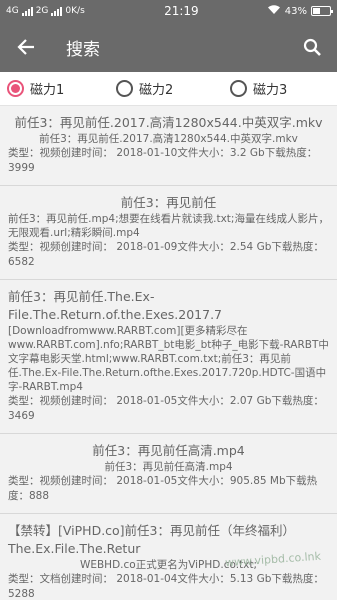 This screenshot has height=600, width=337. What do you see at coordinates (168, 467) in the screenshot?
I see `result-files: 前任3：再见前任高清.mp4` at bounding box center [168, 467].